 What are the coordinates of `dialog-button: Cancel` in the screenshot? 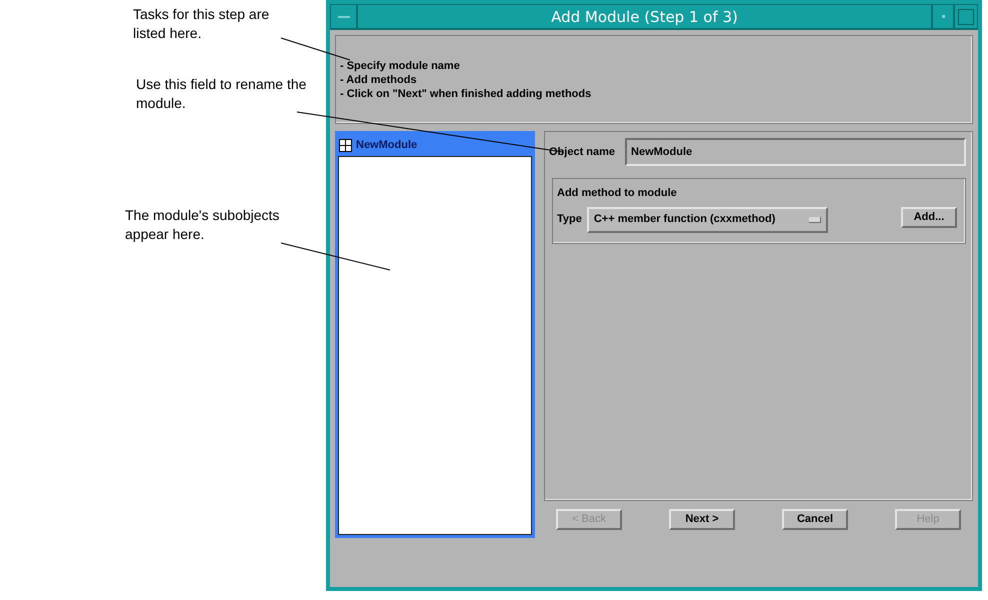 It's located at (815, 519).